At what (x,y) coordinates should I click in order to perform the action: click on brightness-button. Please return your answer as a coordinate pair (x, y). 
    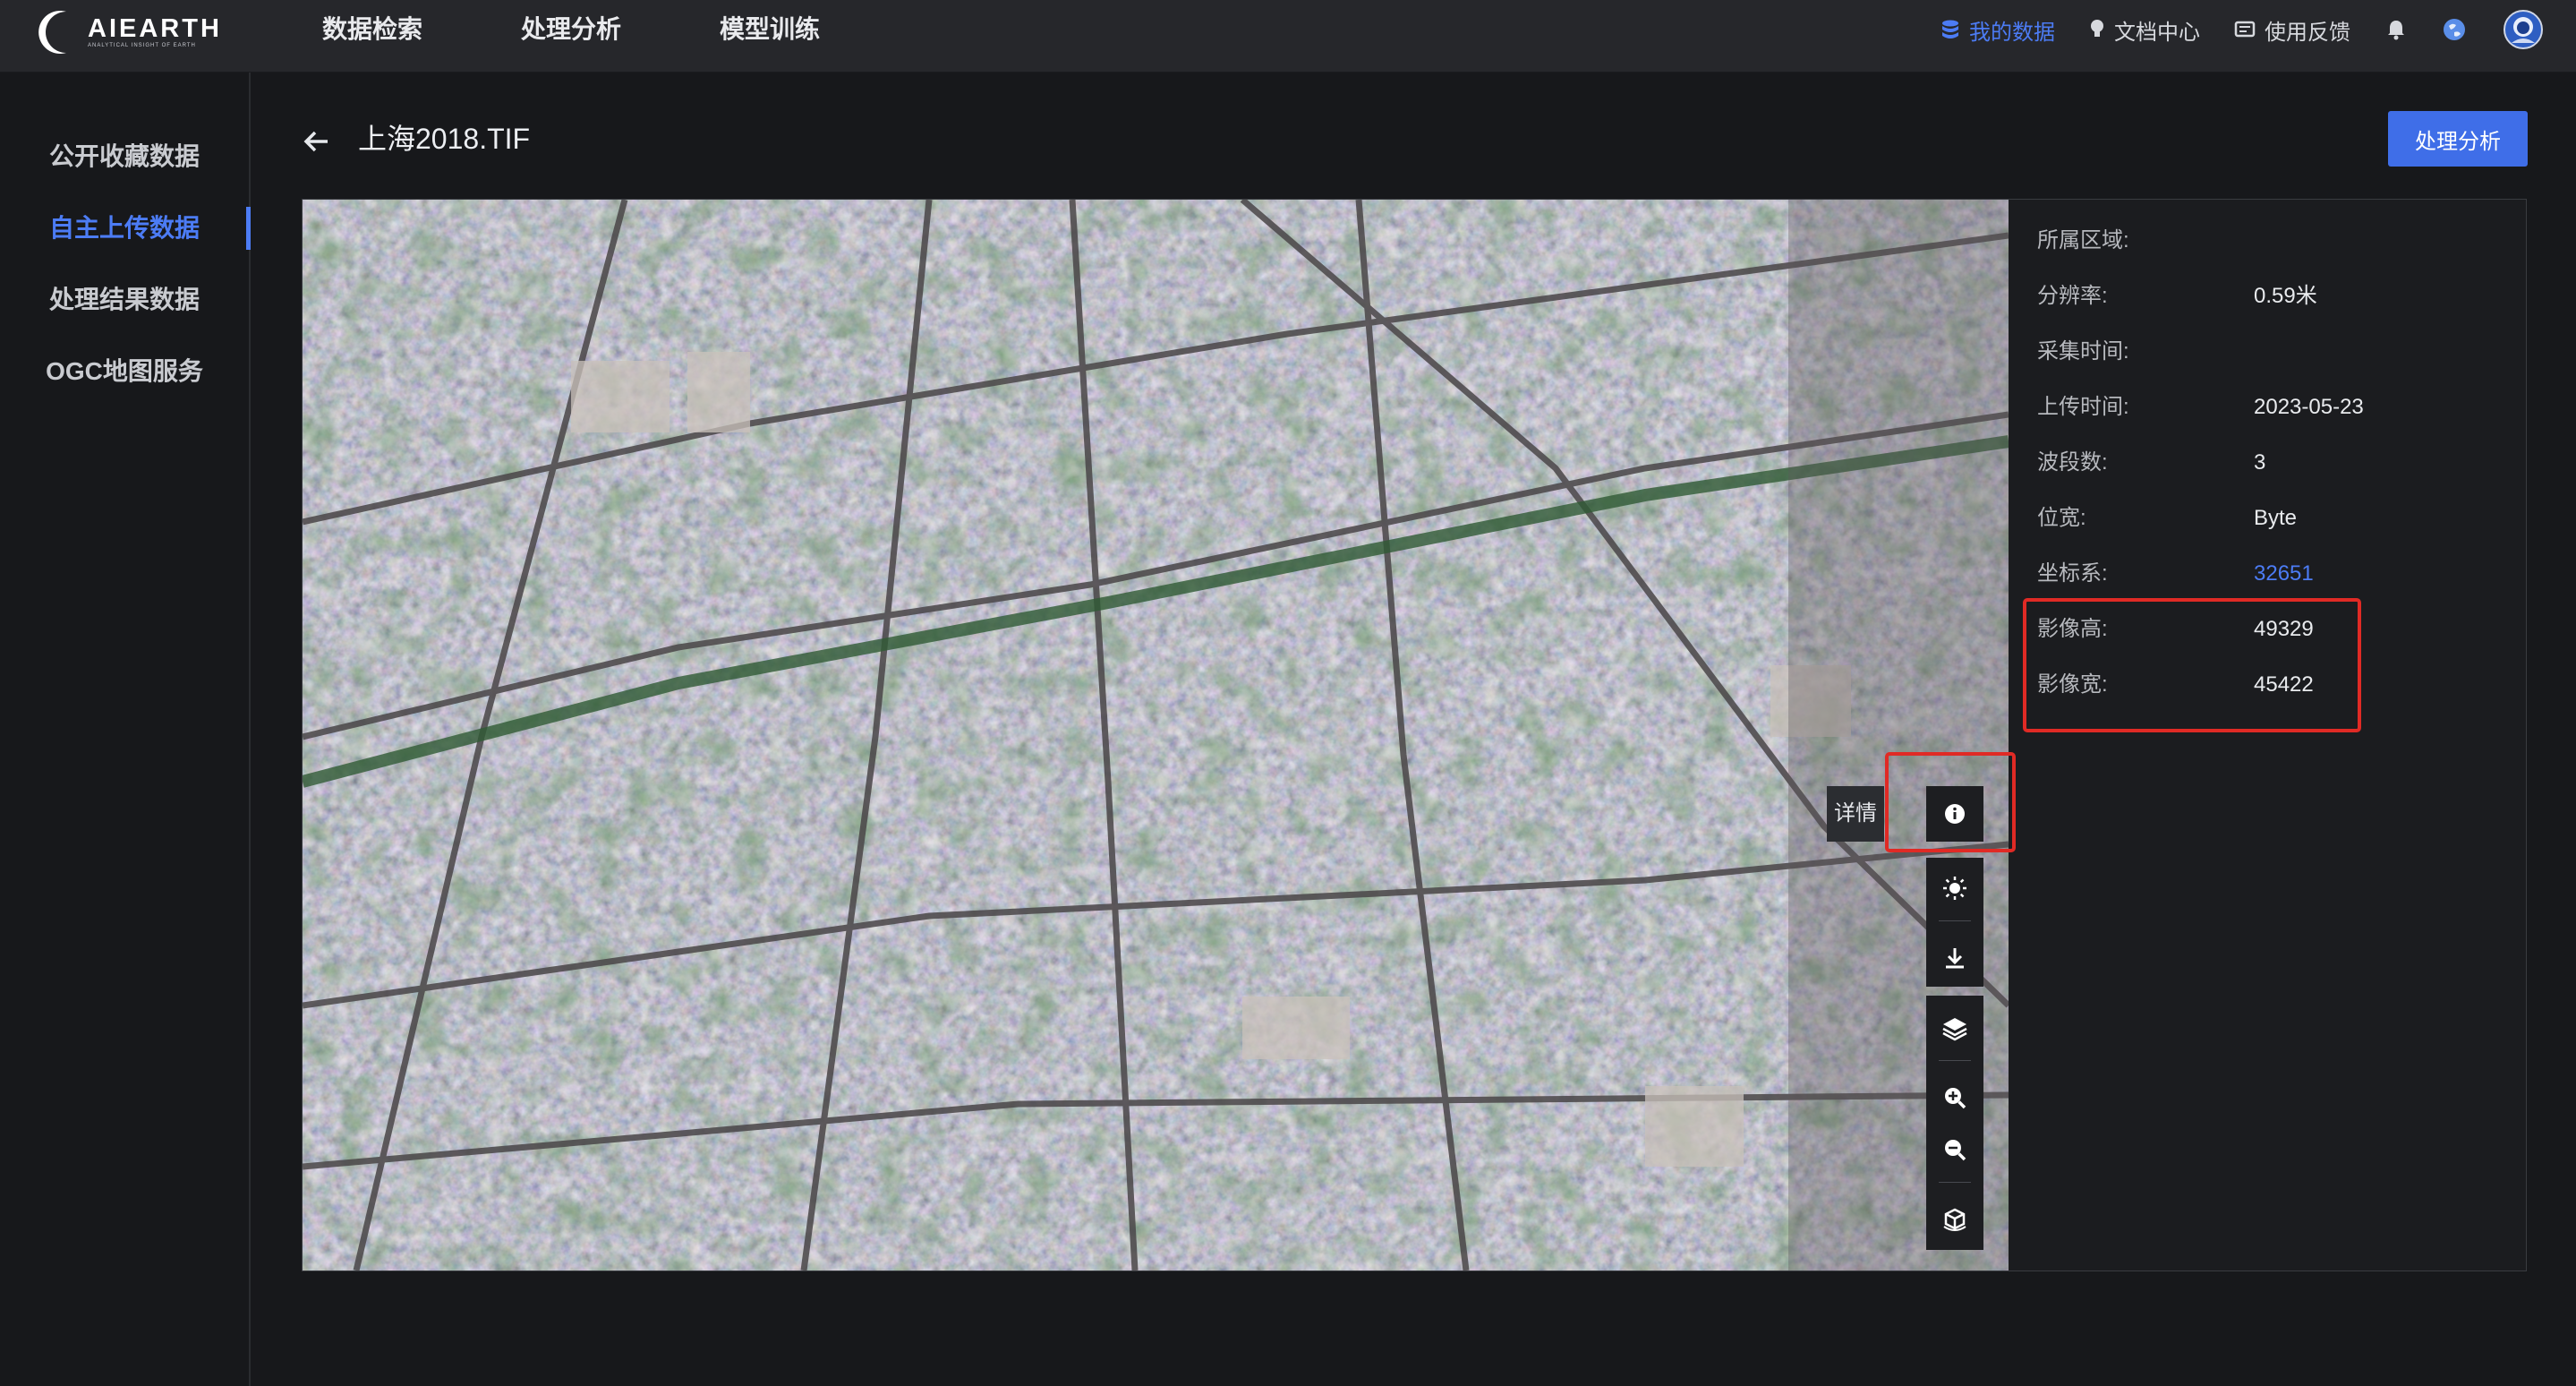
    Looking at the image, I should click on (1954, 888).